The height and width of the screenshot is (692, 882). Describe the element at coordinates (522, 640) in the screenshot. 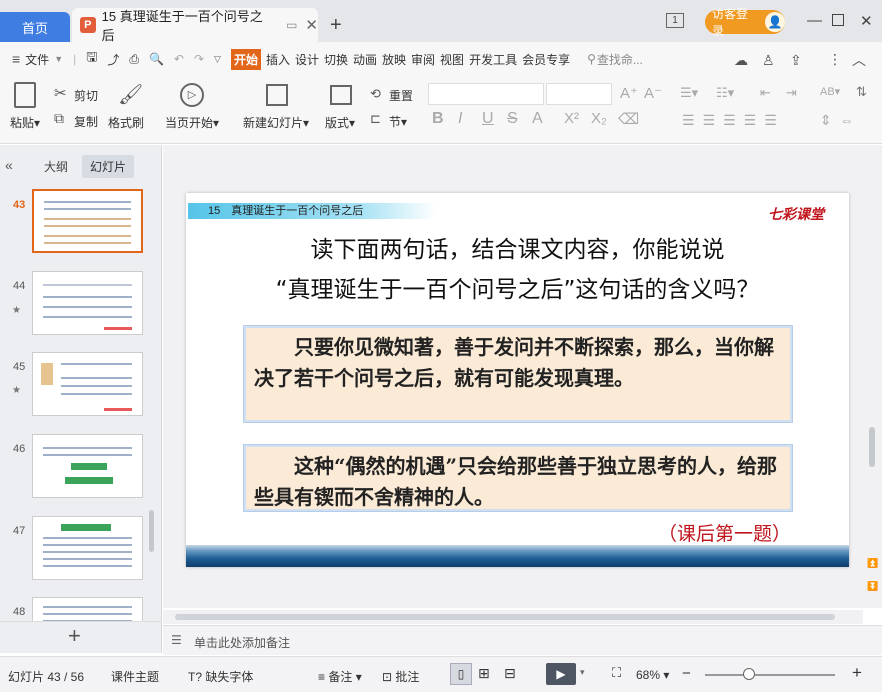

I see `notes-area: ☰ 单击此处添加备注` at that location.